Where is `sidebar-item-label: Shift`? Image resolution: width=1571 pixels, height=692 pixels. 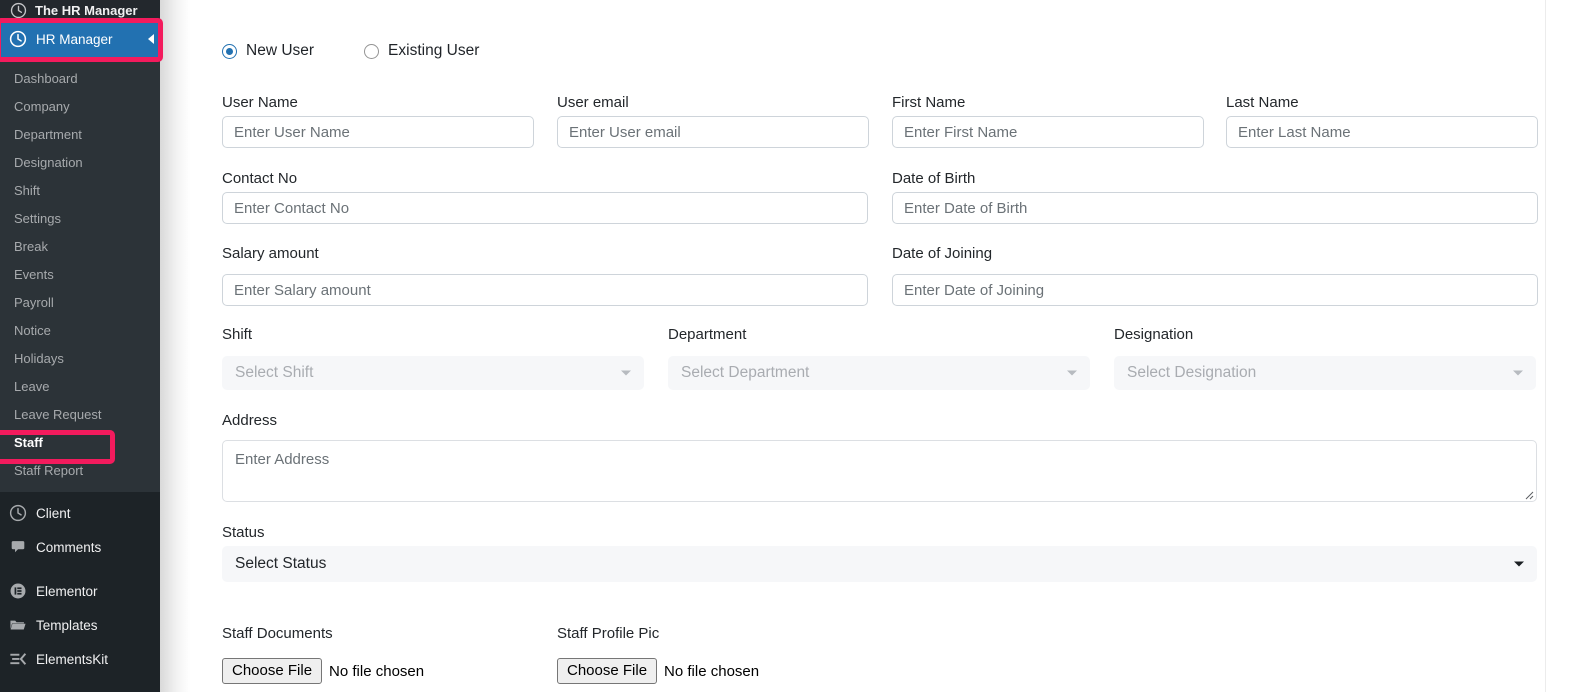
sidebar-item-label: Shift is located at coordinates (27, 190).